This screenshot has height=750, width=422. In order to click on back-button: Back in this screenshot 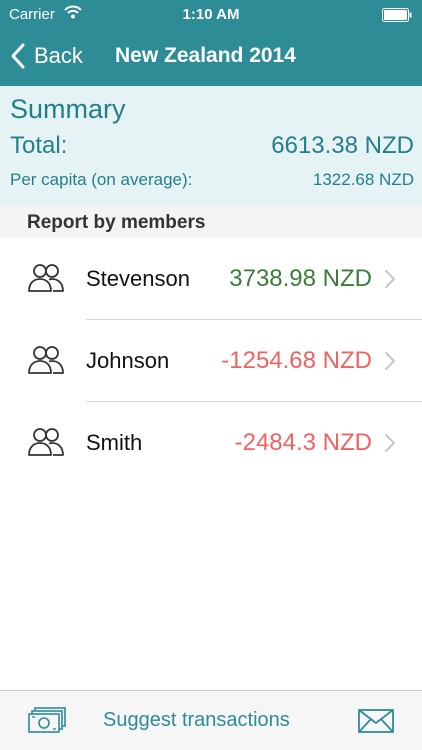, I will do `click(46, 56)`.